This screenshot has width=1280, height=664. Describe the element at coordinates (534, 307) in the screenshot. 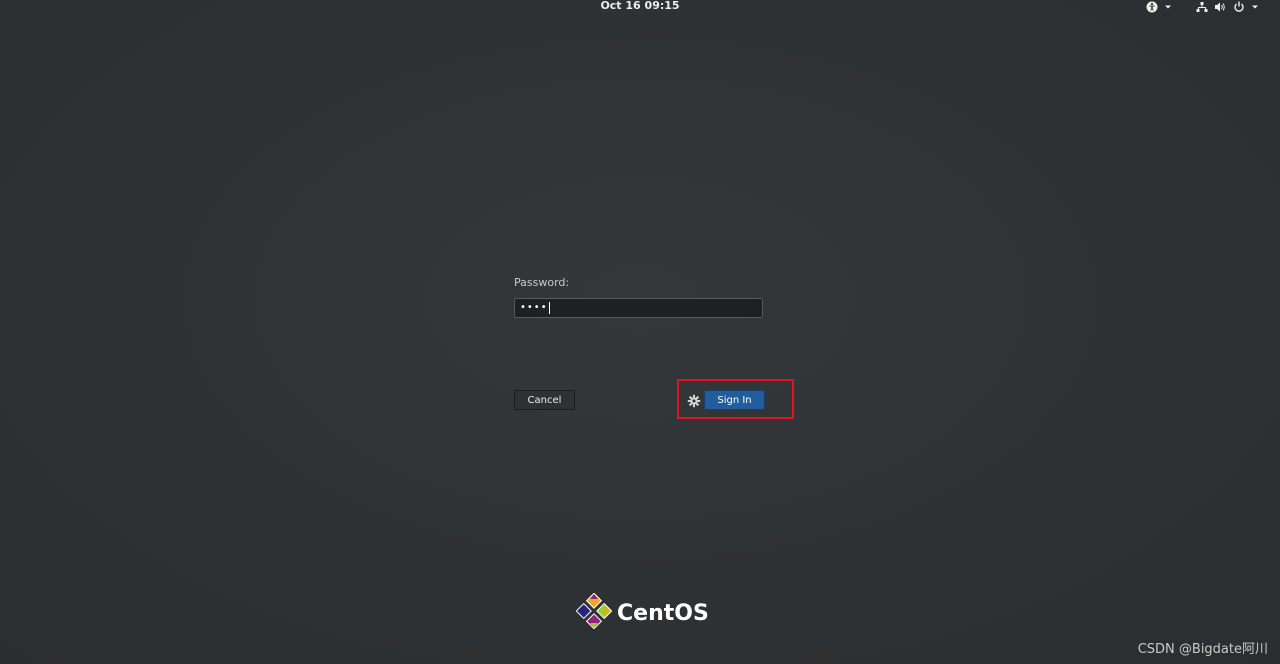

I see `password-value: ••••` at that location.